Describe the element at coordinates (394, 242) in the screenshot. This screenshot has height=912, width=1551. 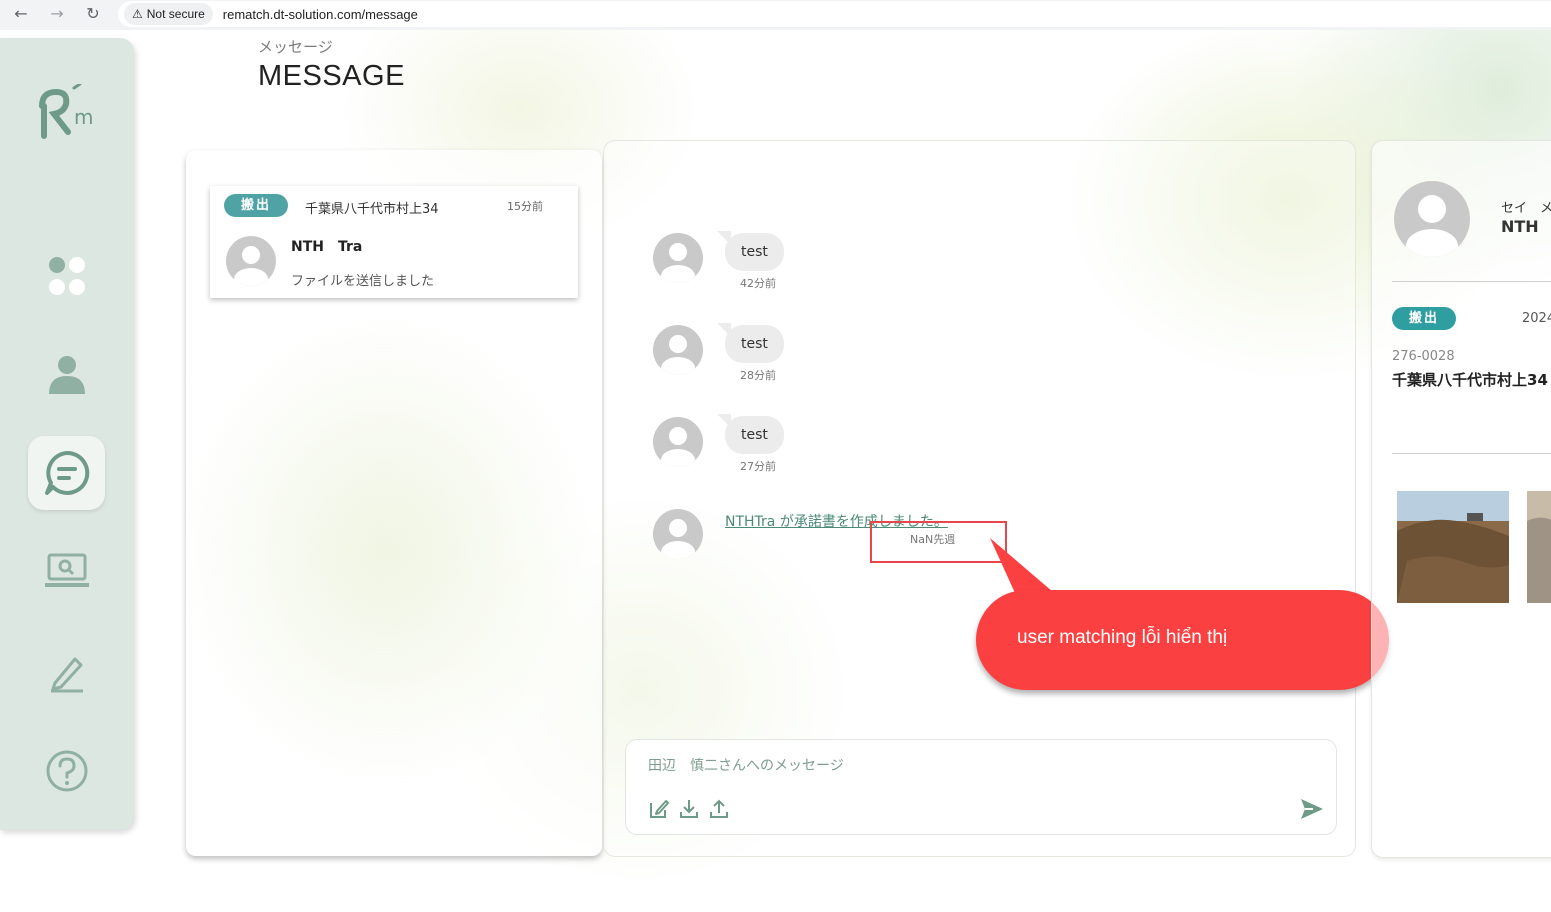
I see `conversation-item: 搬出 千葉県八千代市村上34 15分前 NTH Tra ファイルを送信しました` at that location.